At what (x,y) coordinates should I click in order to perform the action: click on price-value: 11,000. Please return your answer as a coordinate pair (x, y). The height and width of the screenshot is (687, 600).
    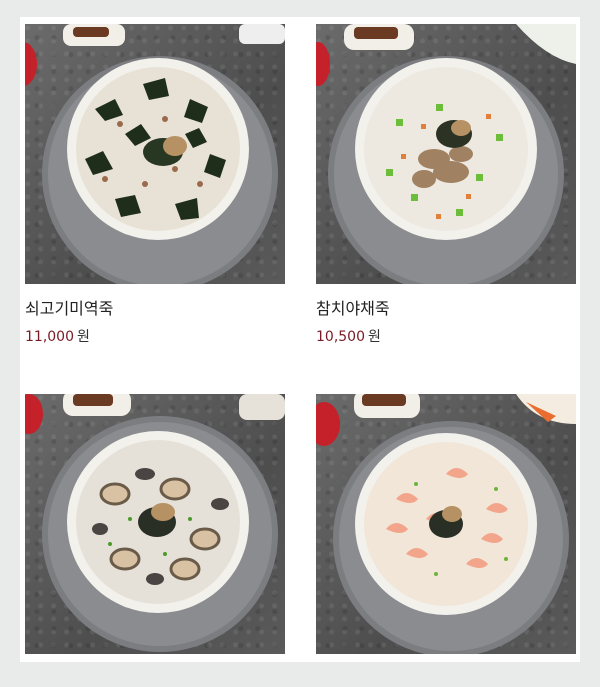
    Looking at the image, I should click on (49, 337).